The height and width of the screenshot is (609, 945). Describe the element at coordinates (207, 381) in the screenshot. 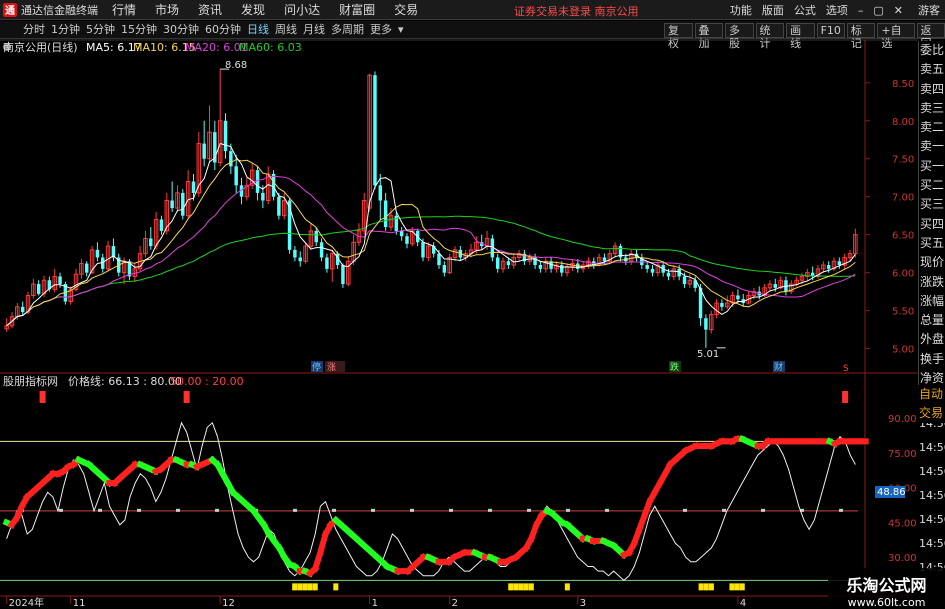

I see `indicator-extra: 50.00 : 20.00` at that location.